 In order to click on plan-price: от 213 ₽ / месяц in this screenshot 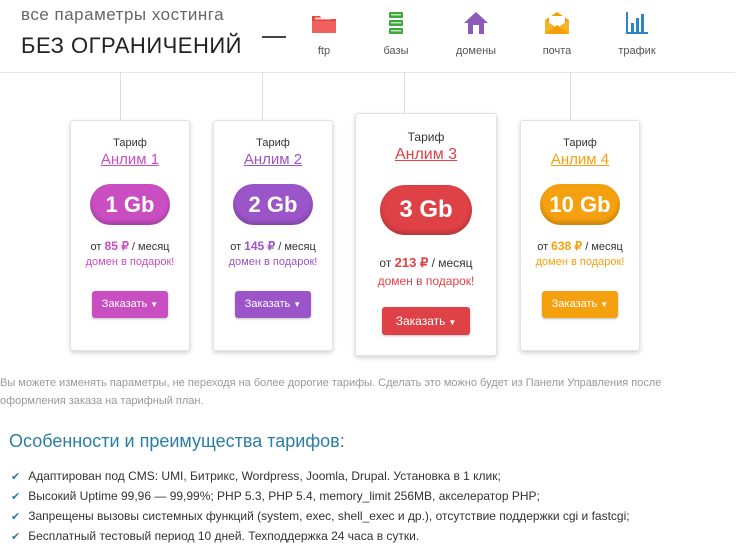, I will do `click(426, 262)`.